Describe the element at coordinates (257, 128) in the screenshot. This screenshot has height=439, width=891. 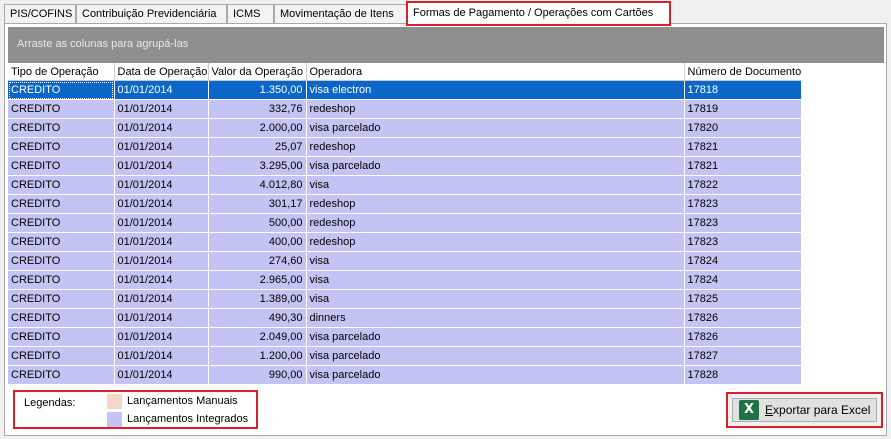
I see `cell-valor: 2.000,00` at that location.